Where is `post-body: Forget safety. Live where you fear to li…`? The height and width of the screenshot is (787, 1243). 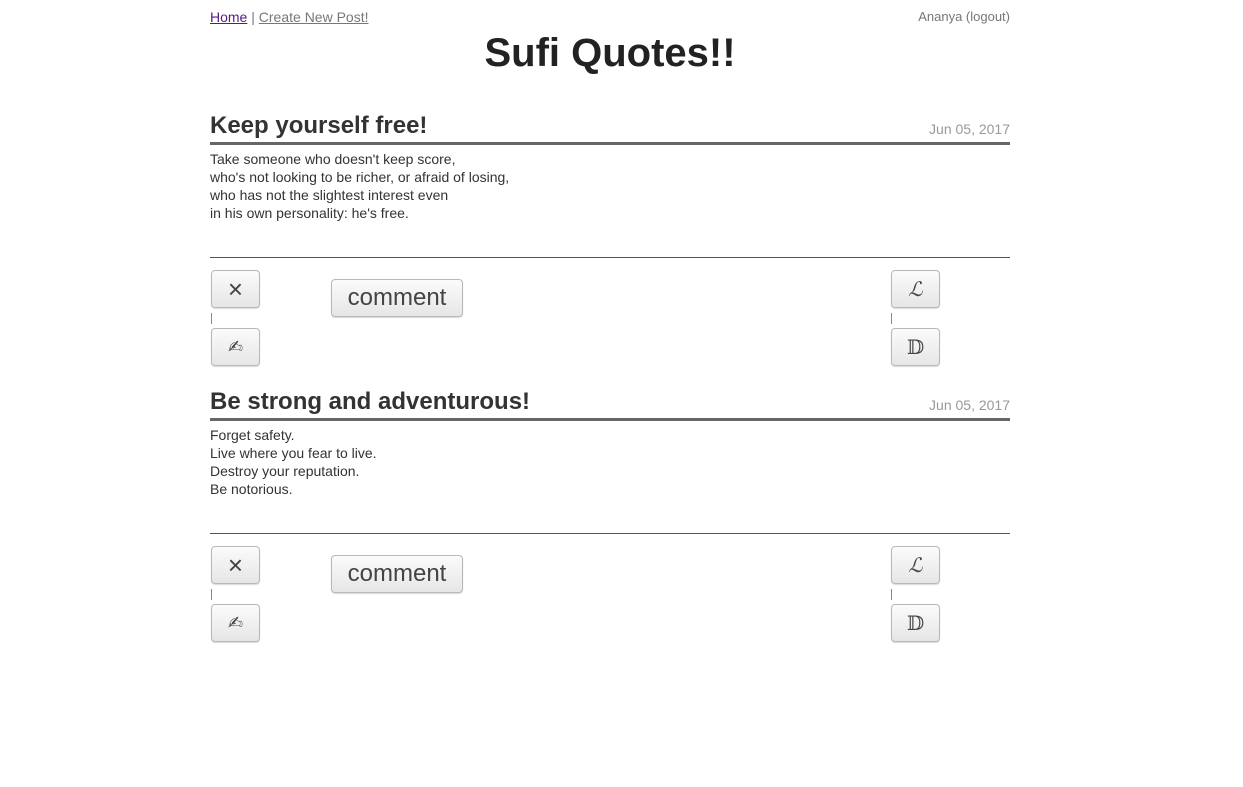
post-body: Forget safety. Live where you fear to li… is located at coordinates (610, 480).